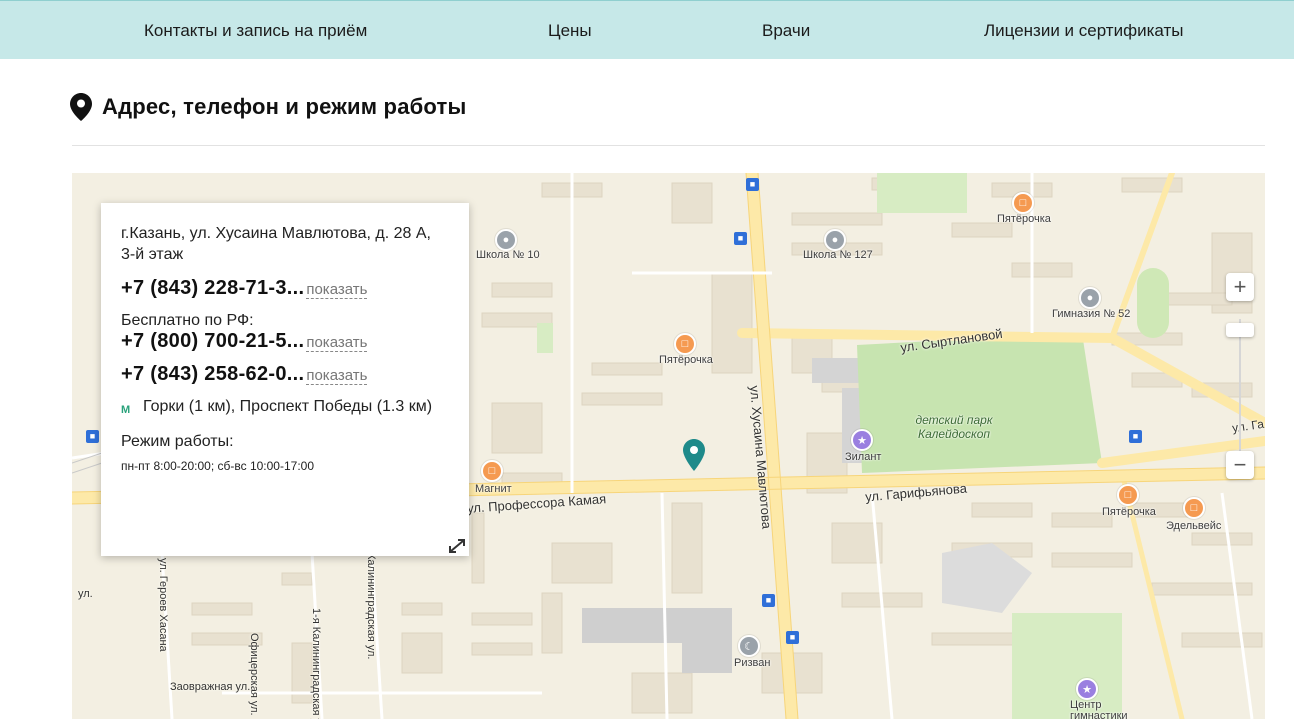 This screenshot has height=719, width=1294. Describe the element at coordinates (694, 455) in the screenshot. I see `clinic-marker-icon` at that location.